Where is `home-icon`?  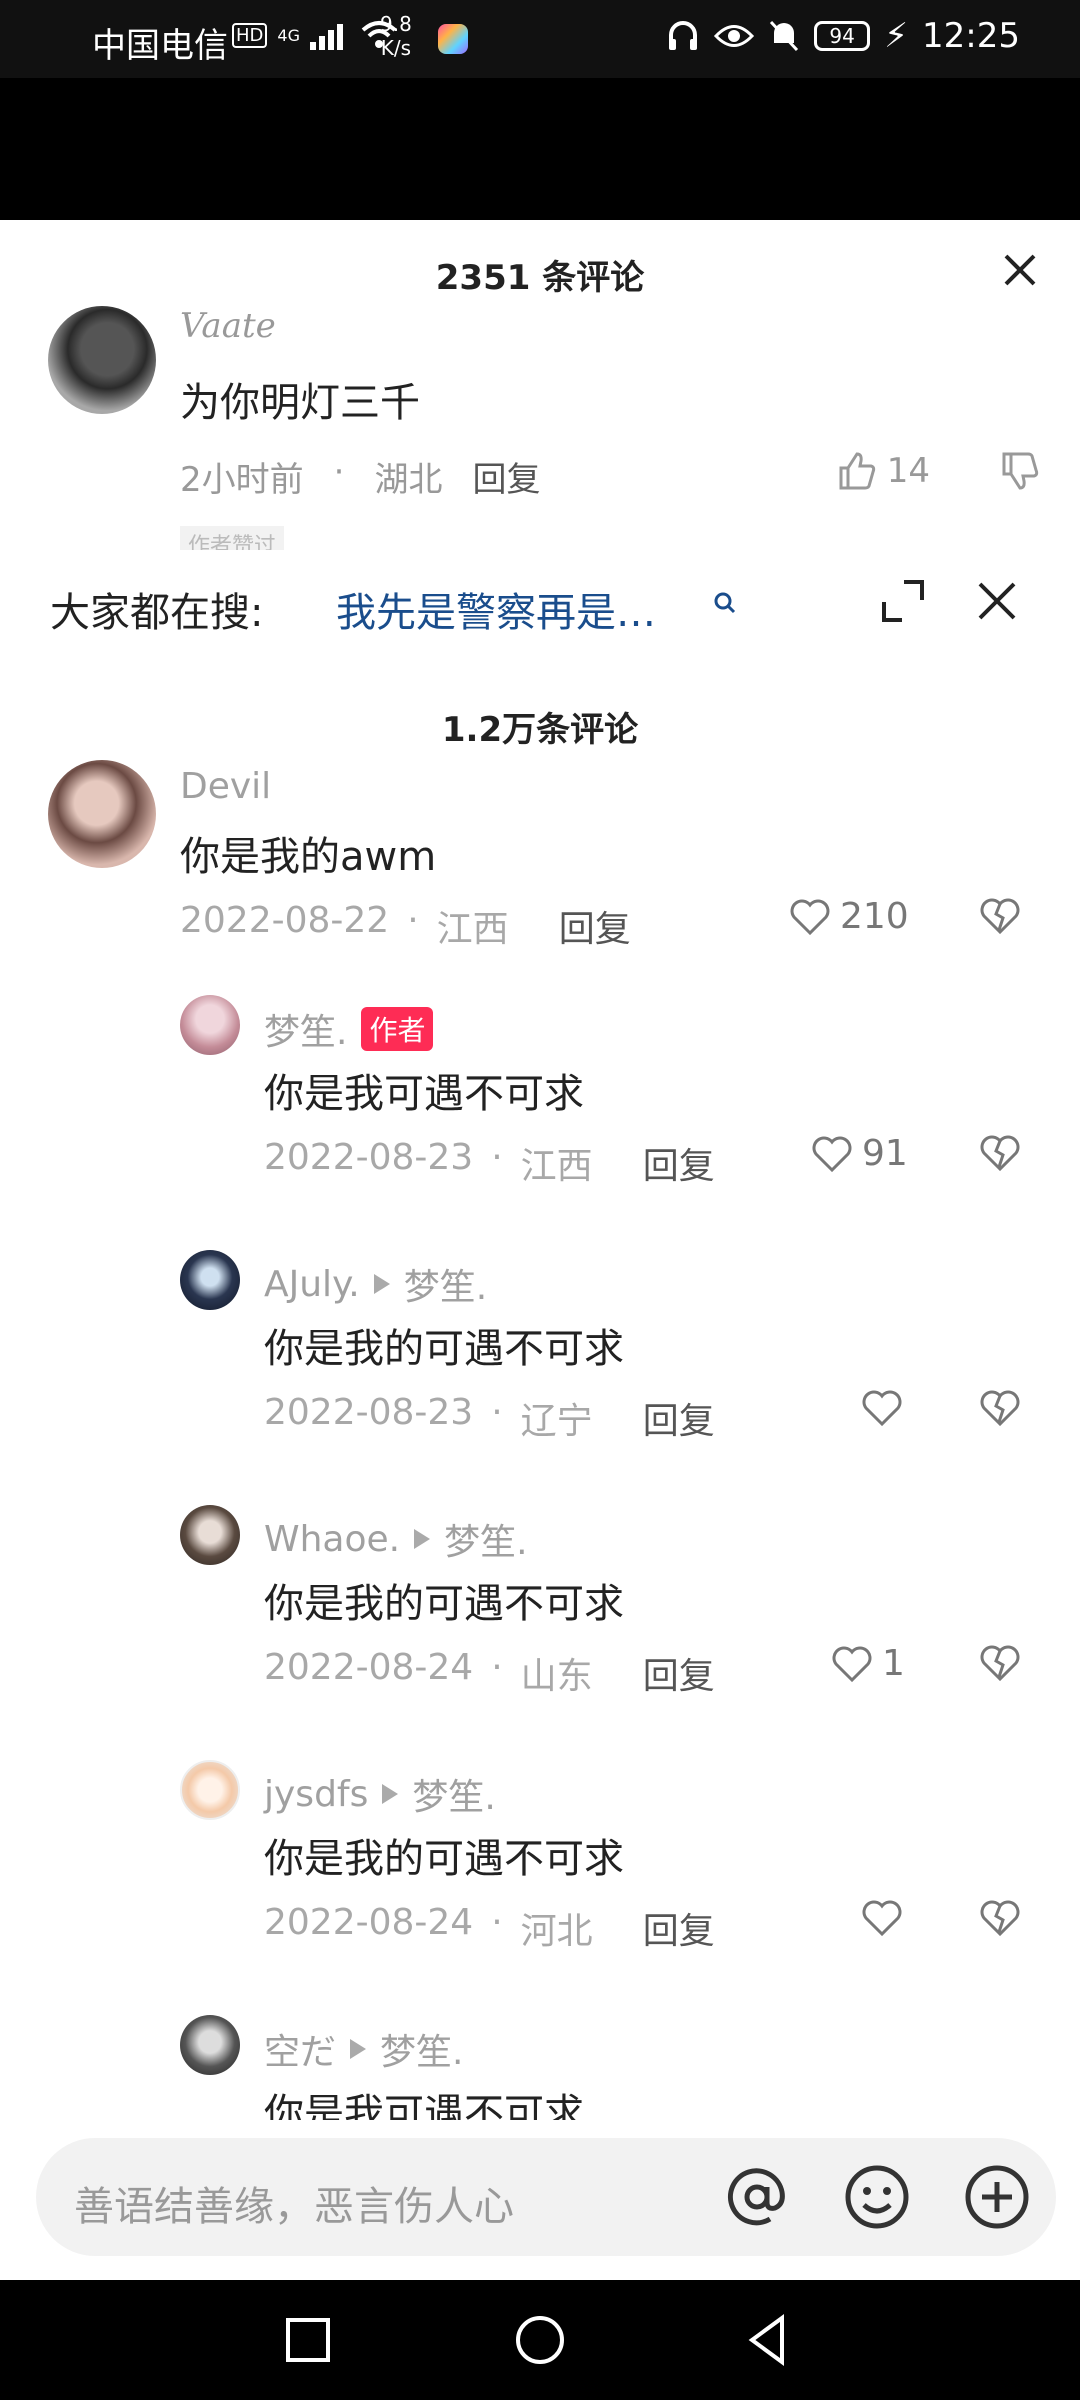 home-icon is located at coordinates (540, 2340).